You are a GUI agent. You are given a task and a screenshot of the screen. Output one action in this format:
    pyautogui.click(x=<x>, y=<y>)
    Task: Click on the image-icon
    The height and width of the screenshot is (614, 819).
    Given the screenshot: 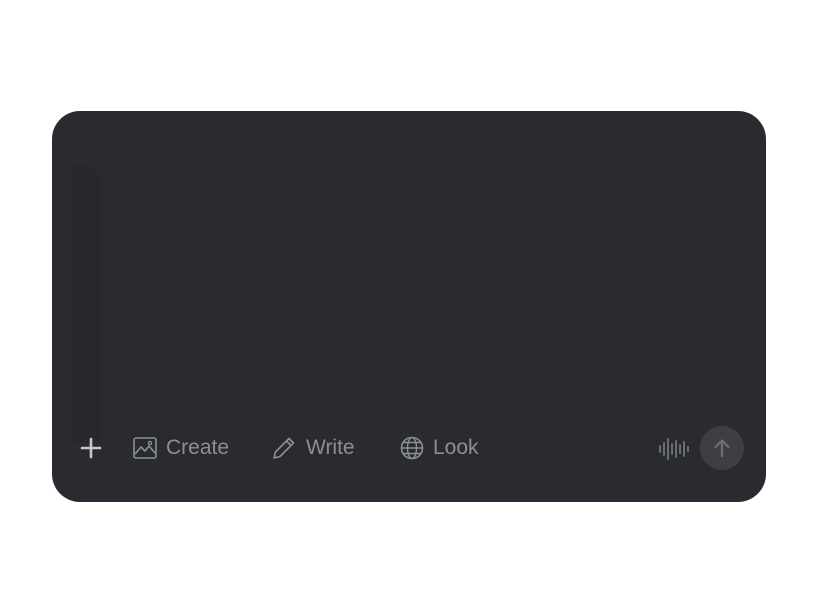 What is the action you would take?
    pyautogui.click(x=145, y=448)
    